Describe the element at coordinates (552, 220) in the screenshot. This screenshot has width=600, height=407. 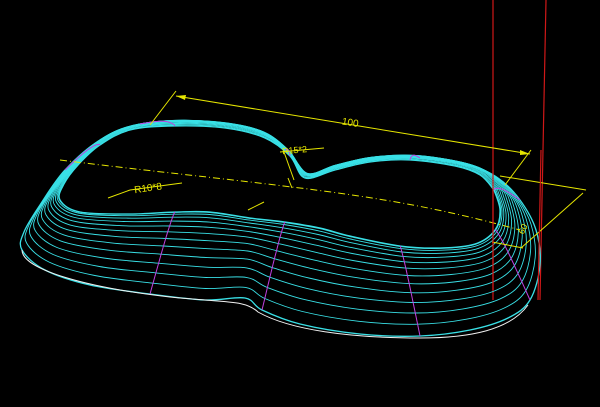
I see `dim-60-line` at that location.